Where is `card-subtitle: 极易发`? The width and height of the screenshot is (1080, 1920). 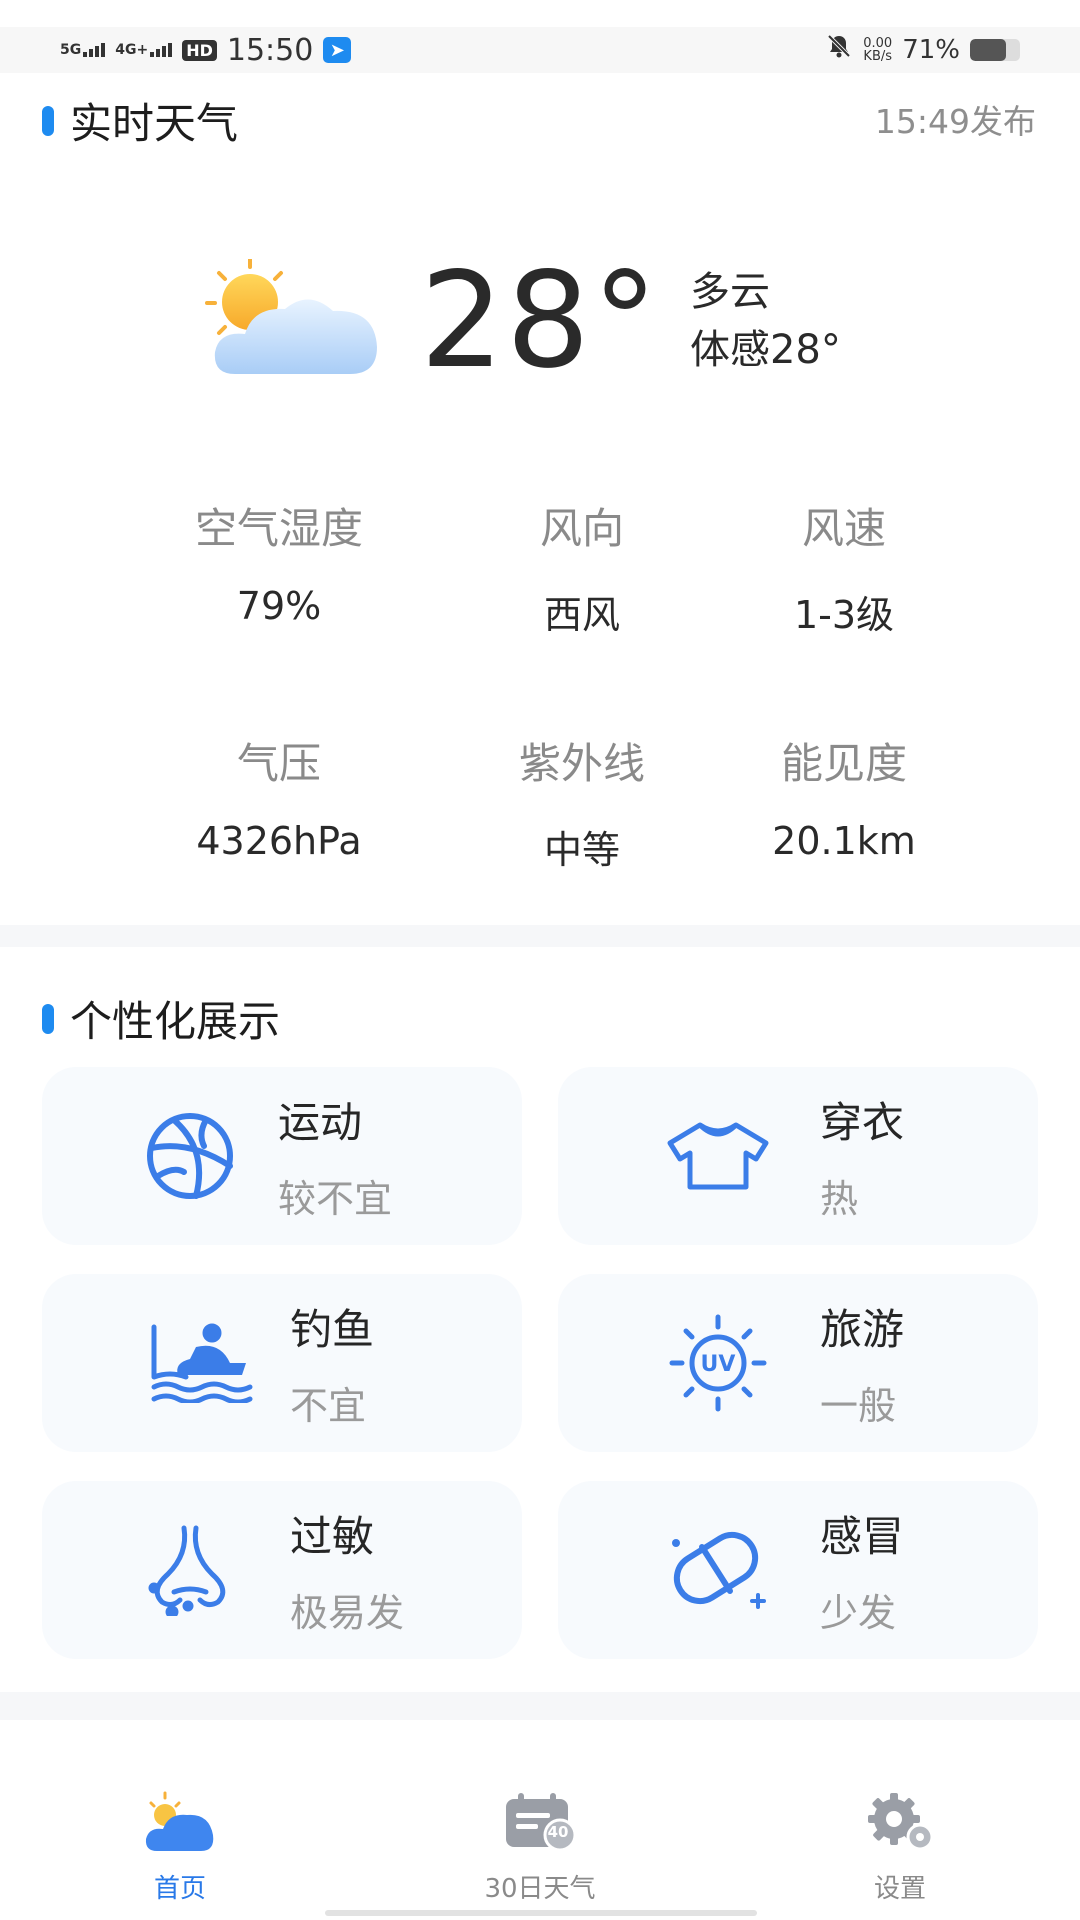 card-subtitle: 极易发 is located at coordinates (347, 1613).